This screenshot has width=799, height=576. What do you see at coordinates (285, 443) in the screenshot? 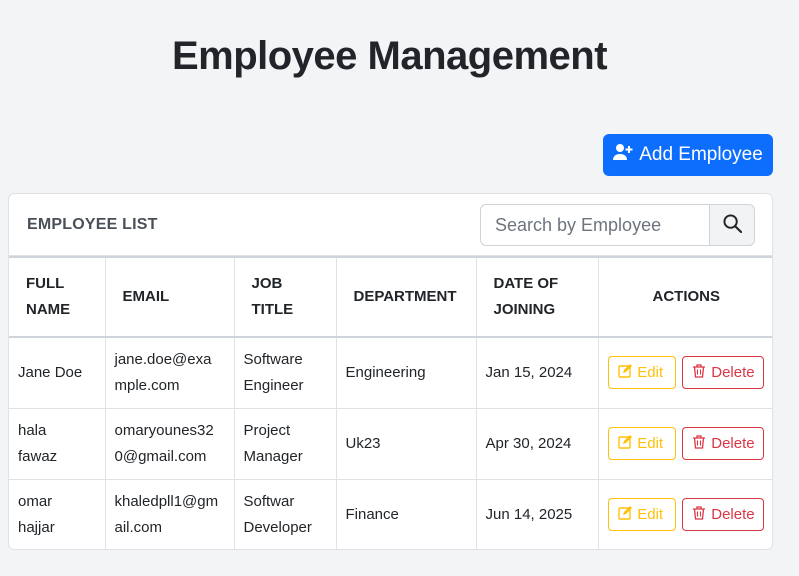
I see `cell-job-title: Project Manager` at bounding box center [285, 443].